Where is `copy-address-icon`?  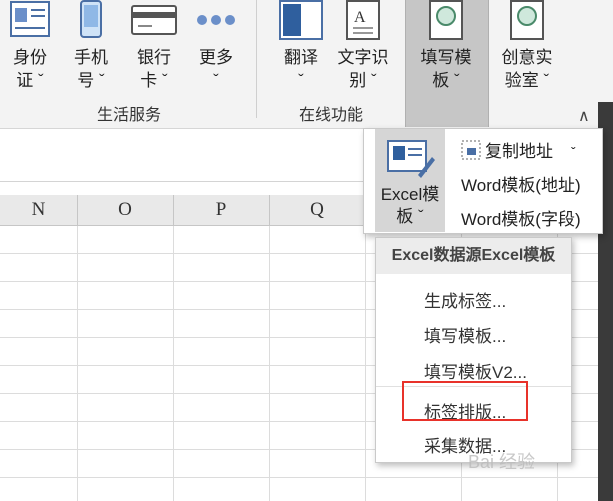
copy-address-icon is located at coordinates (471, 150).